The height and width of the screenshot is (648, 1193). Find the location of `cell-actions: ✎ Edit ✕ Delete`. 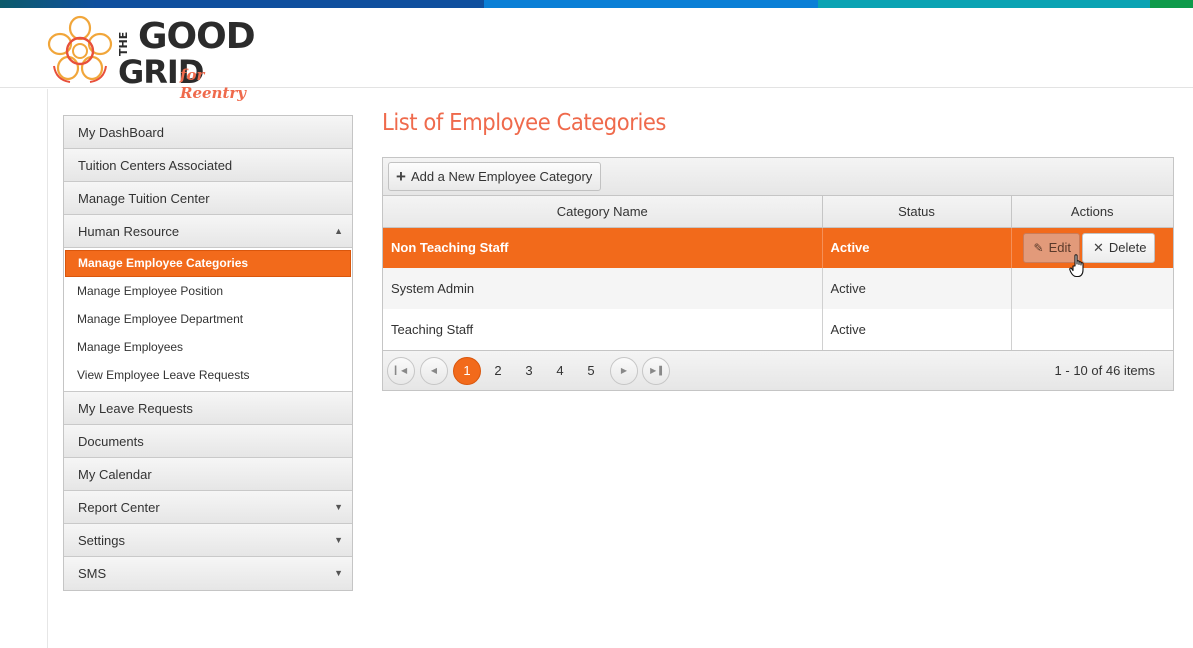

cell-actions: ✎ Edit ✕ Delete is located at coordinates (1091, 247).